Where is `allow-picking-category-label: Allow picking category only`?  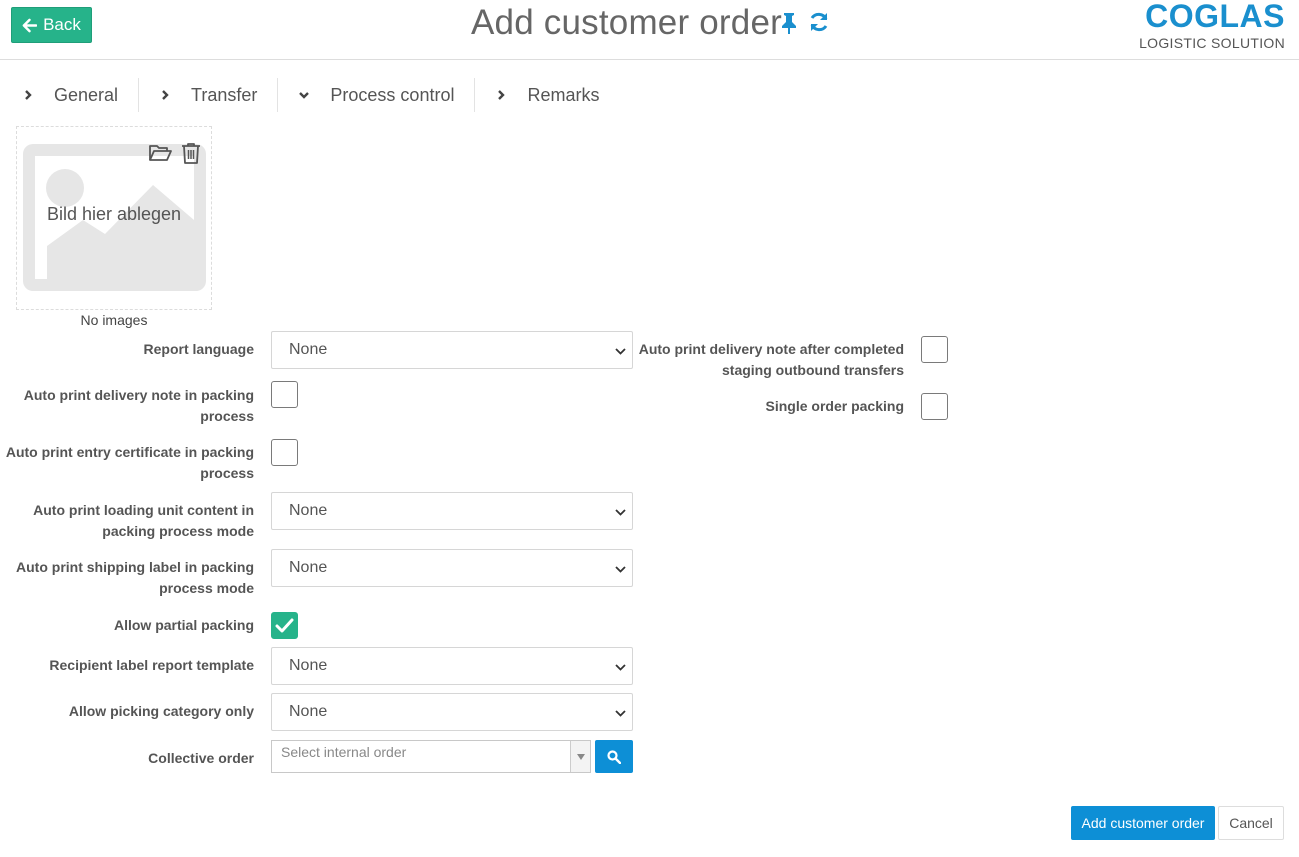
allow-picking-category-label: Allow picking category only is located at coordinates (161, 711).